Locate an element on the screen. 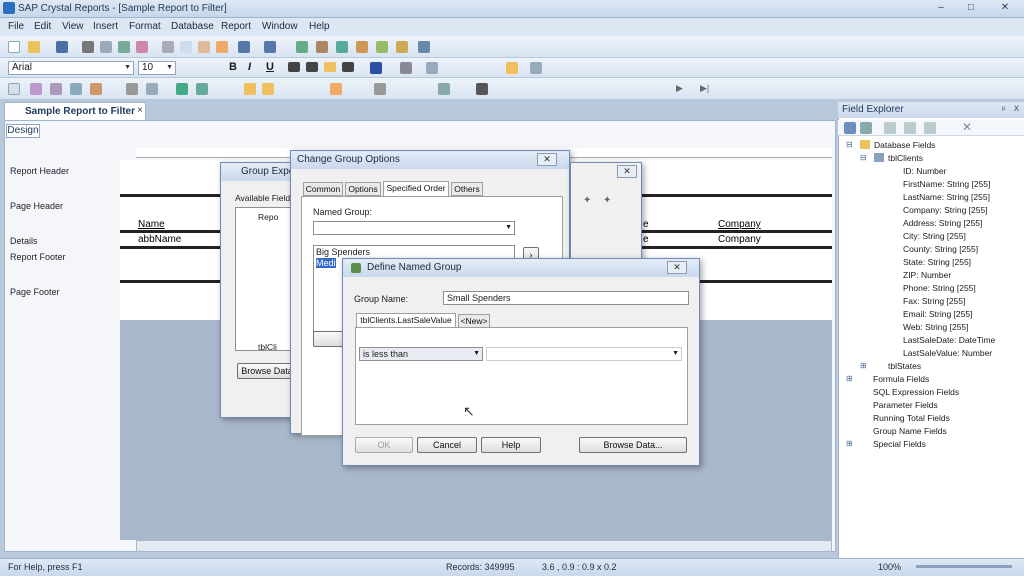 This screenshot has height=576, width=1024. fe-parameter-fields: Parameter Fields is located at coordinates (905, 405).